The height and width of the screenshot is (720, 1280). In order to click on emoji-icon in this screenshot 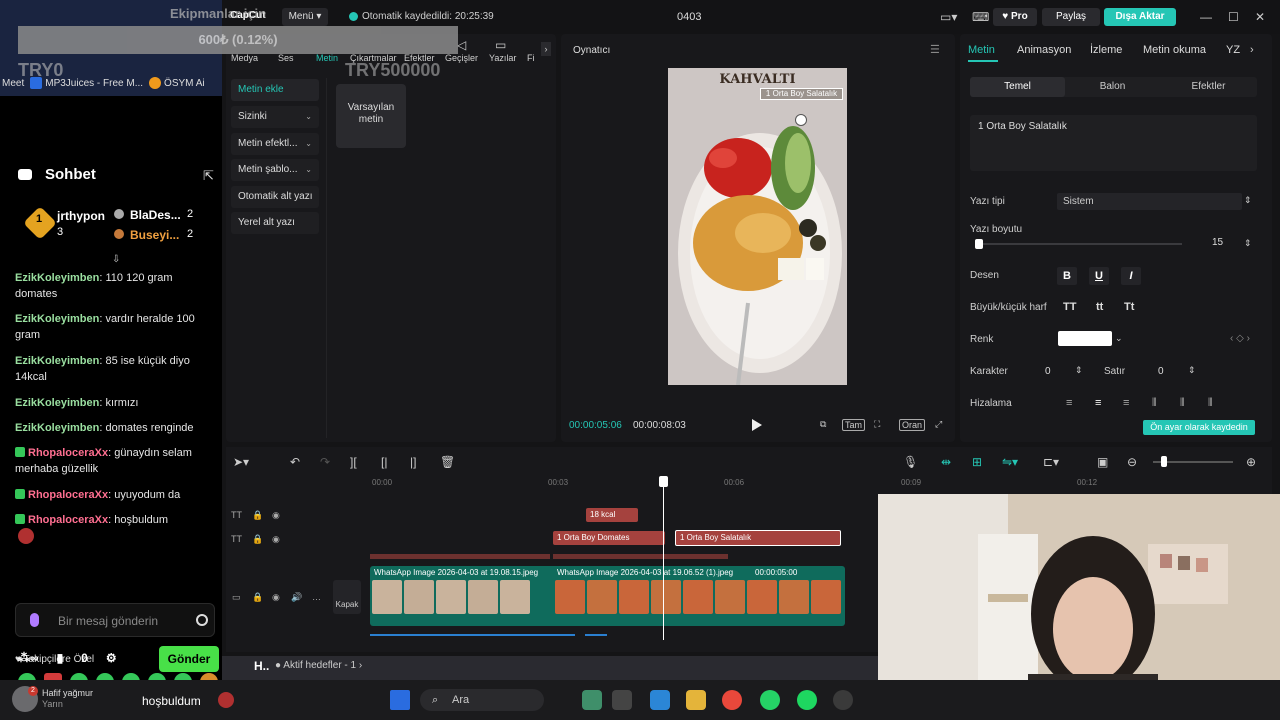, I will do `click(202, 620)`.